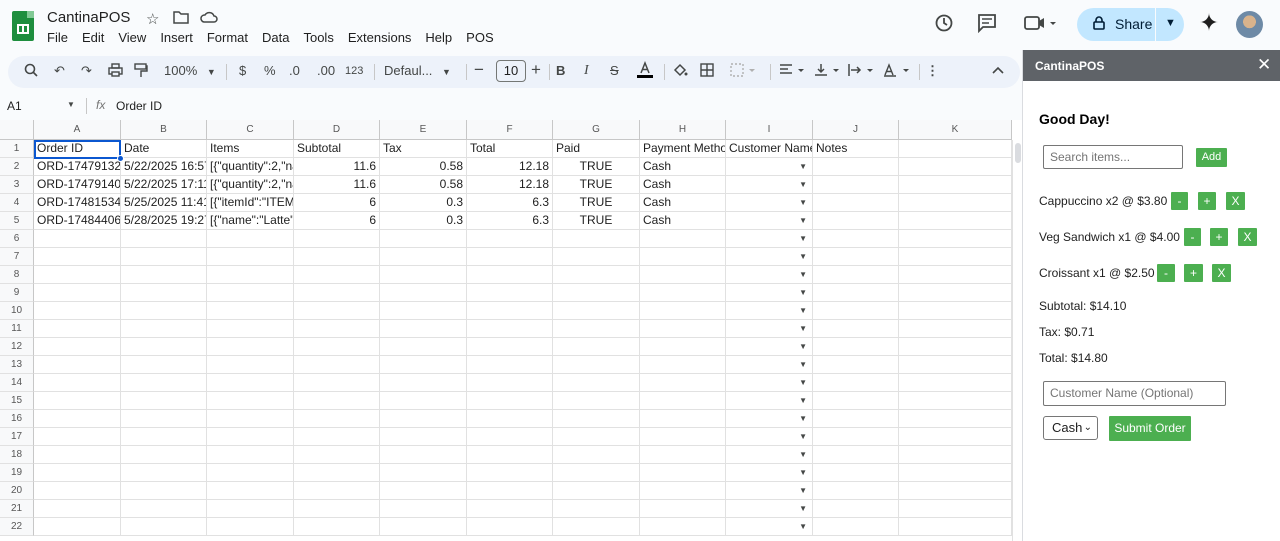  What do you see at coordinates (828, 71) in the screenshot?
I see `vertical-align-icon` at bounding box center [828, 71].